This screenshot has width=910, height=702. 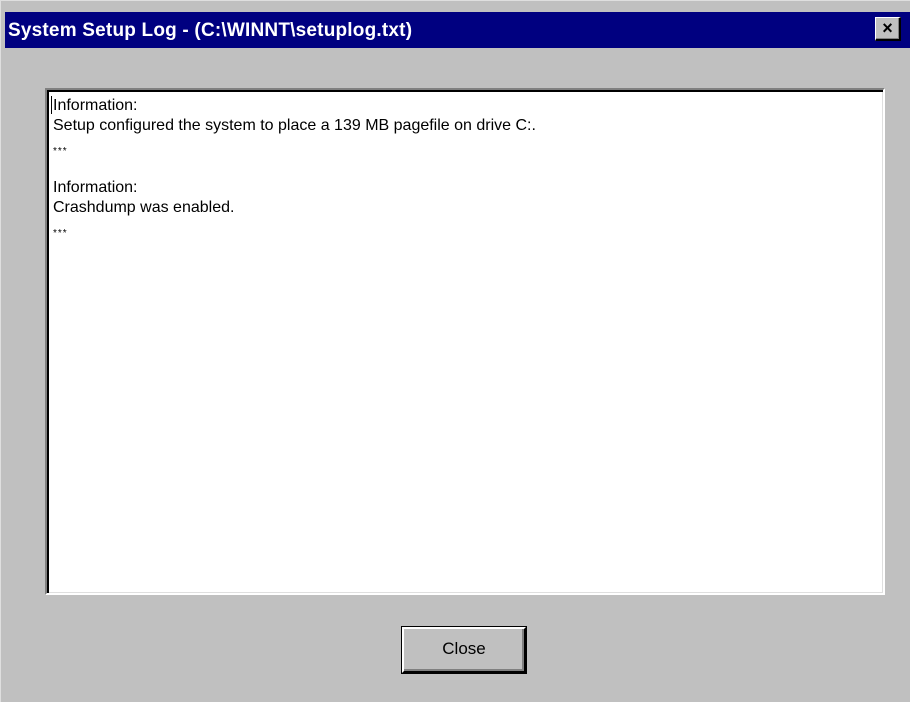 I want to click on text-caret, so click(x=51, y=105).